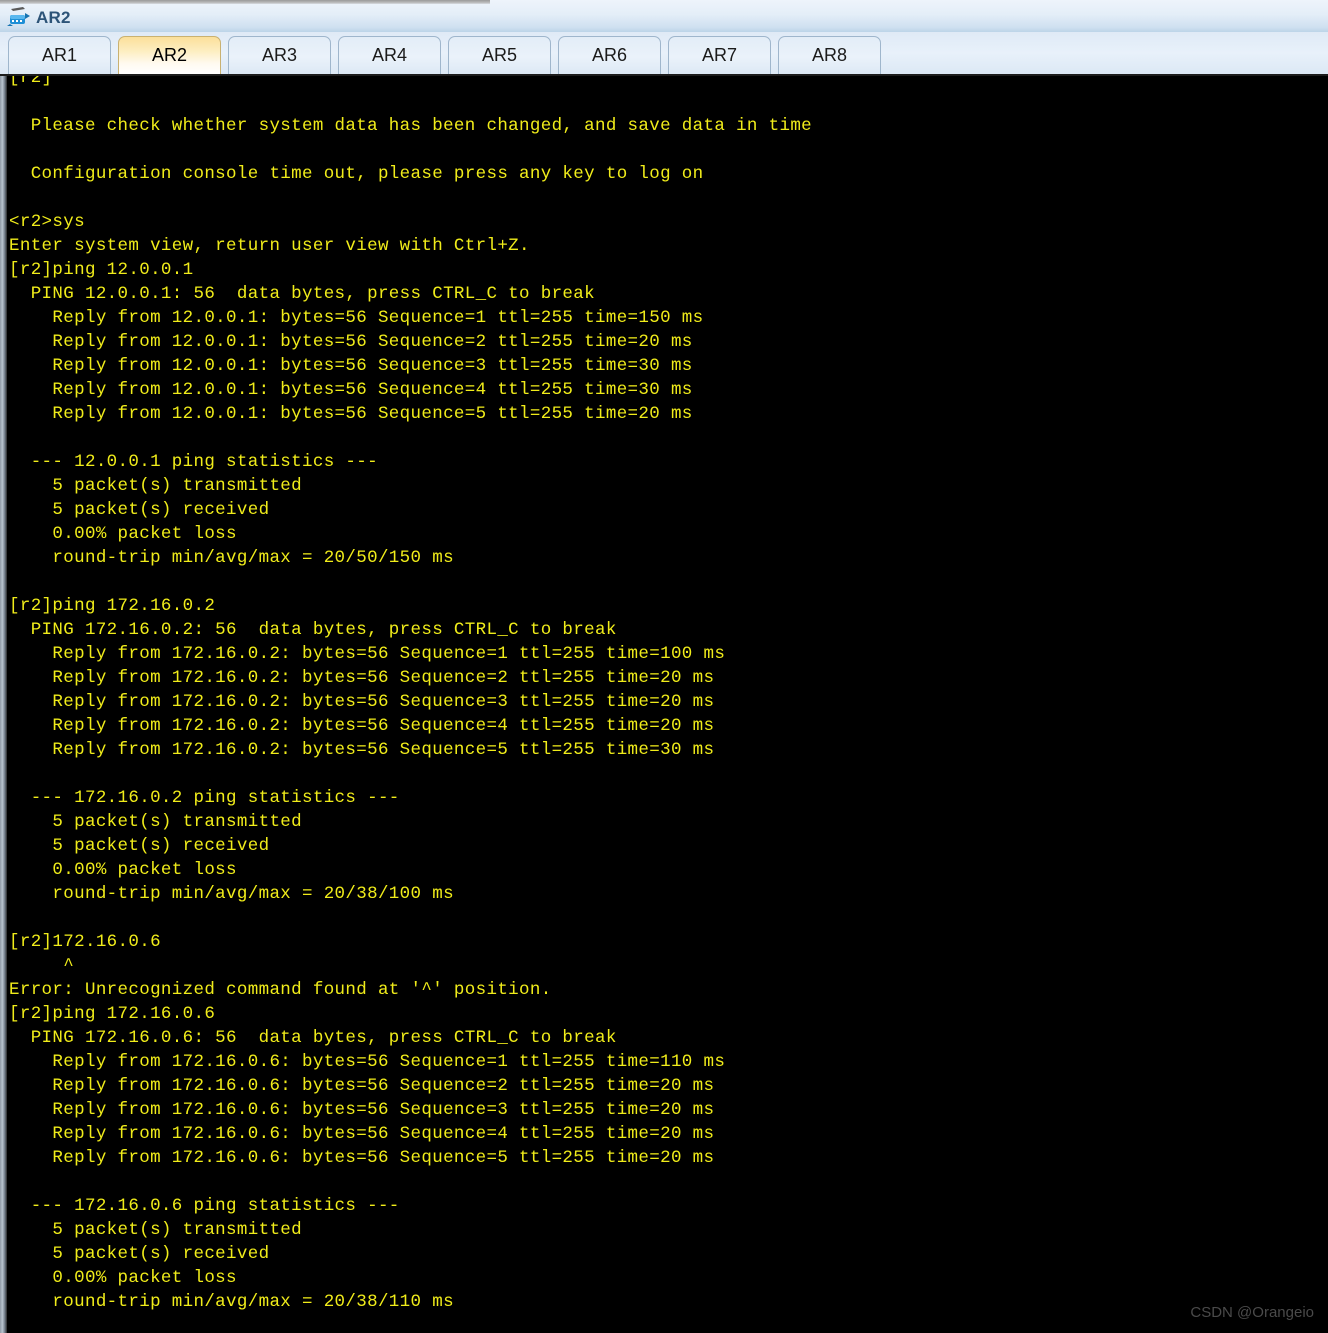  Describe the element at coordinates (499, 55) in the screenshot. I see `tab-ar5: AR5` at that location.